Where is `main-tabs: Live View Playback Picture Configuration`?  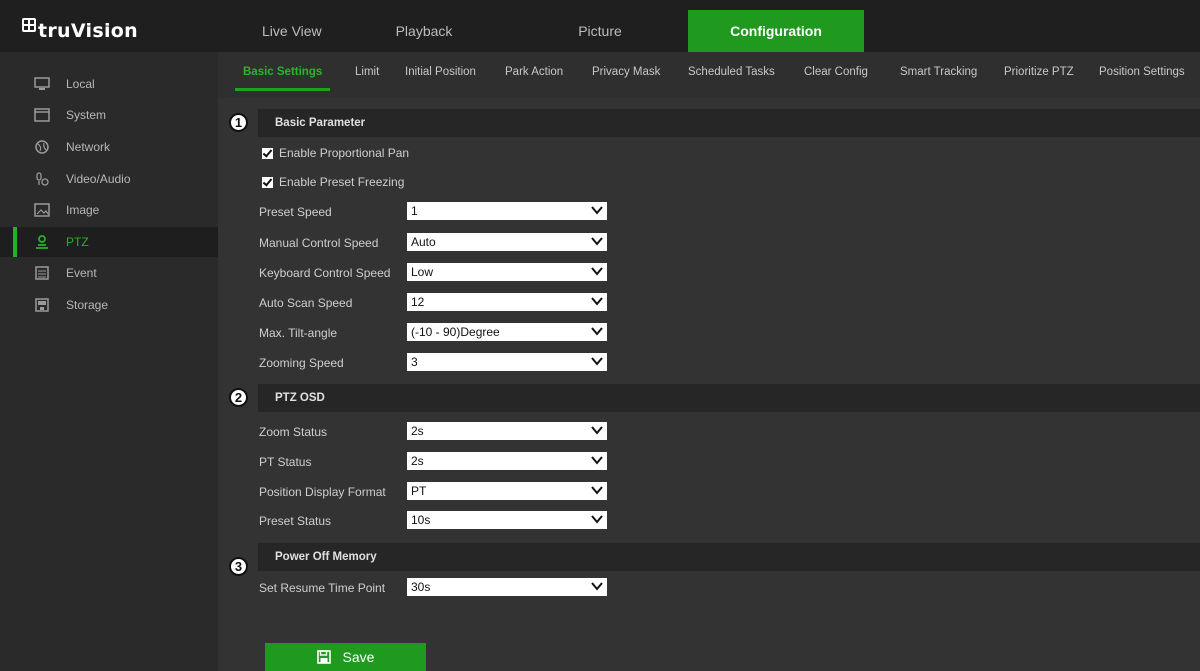 main-tabs: Live View Playback Picture Configuration is located at coordinates (541, 31).